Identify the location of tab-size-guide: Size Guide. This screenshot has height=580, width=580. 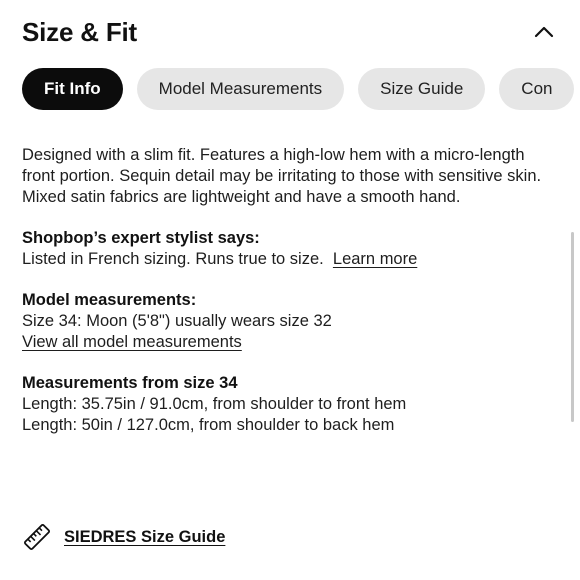
(422, 89).